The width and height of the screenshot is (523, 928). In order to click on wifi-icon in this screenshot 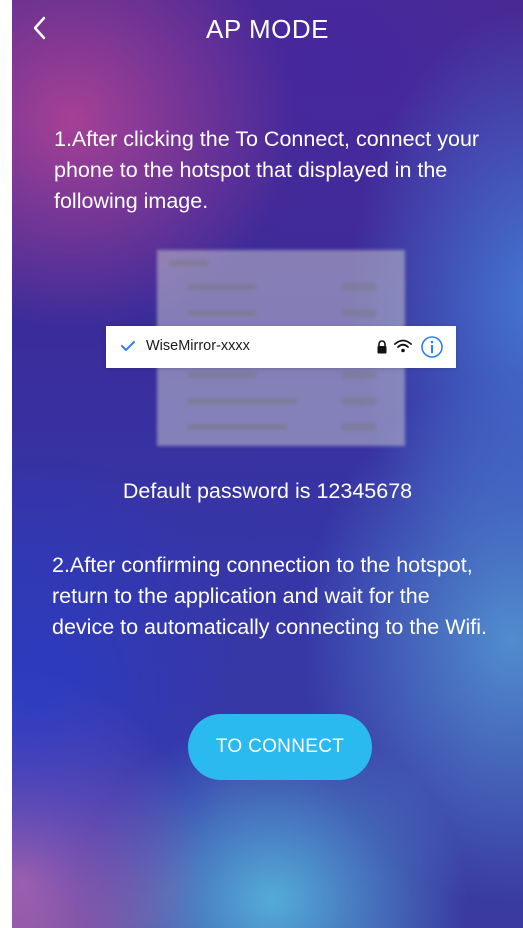, I will do `click(403, 346)`.